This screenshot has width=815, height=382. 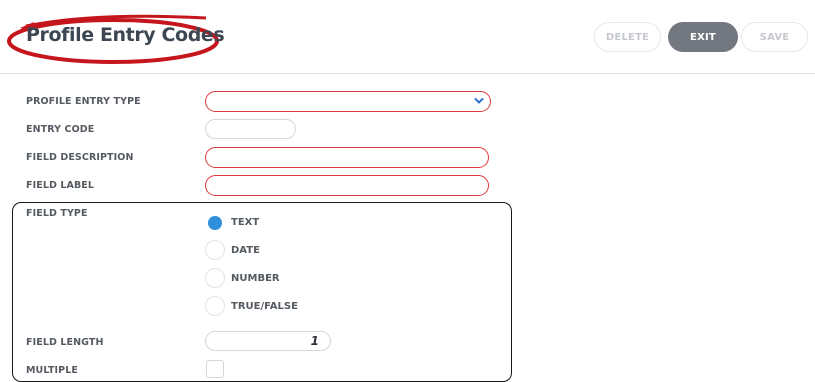 I want to click on profile-entry-type-select, so click(x=348, y=101).